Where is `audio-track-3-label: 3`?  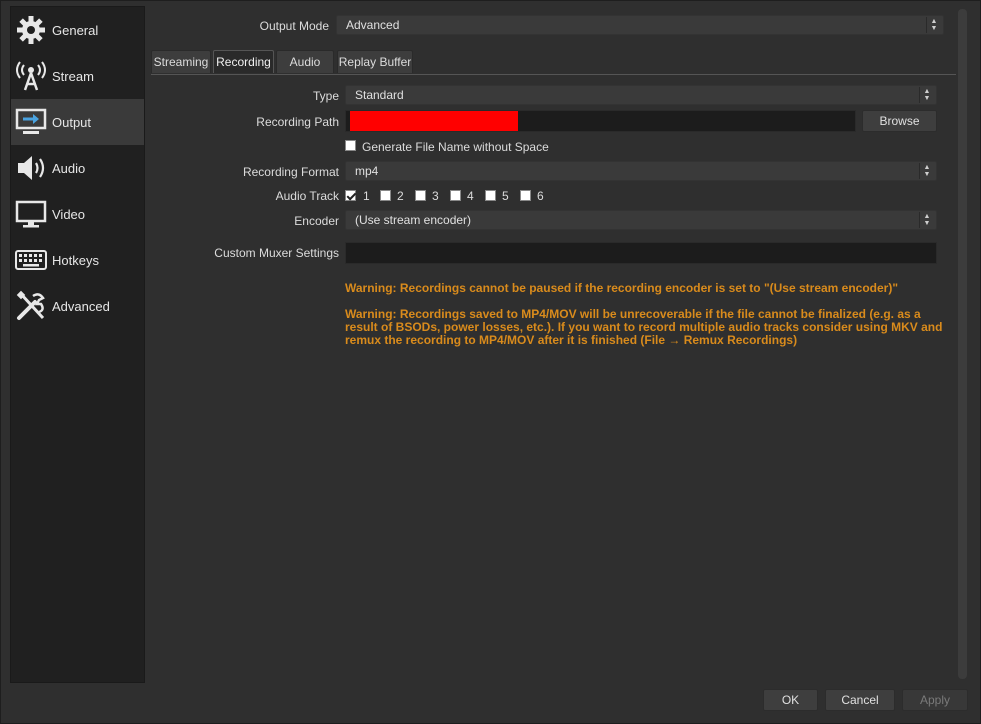 audio-track-3-label: 3 is located at coordinates (435, 196).